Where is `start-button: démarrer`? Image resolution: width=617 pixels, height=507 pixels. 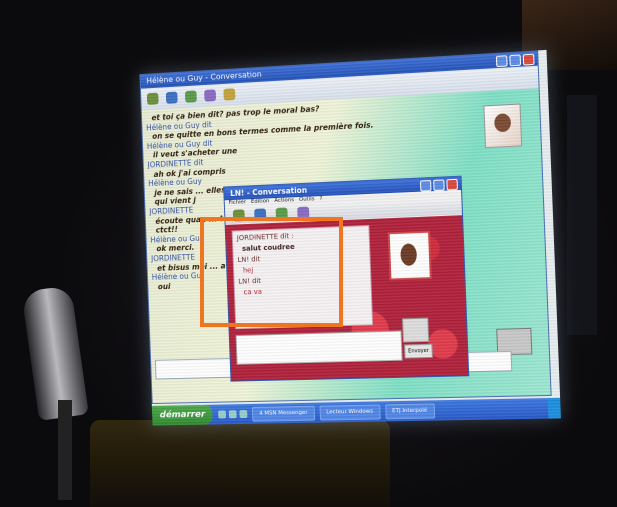
start-button: démarrer is located at coordinates (182, 415).